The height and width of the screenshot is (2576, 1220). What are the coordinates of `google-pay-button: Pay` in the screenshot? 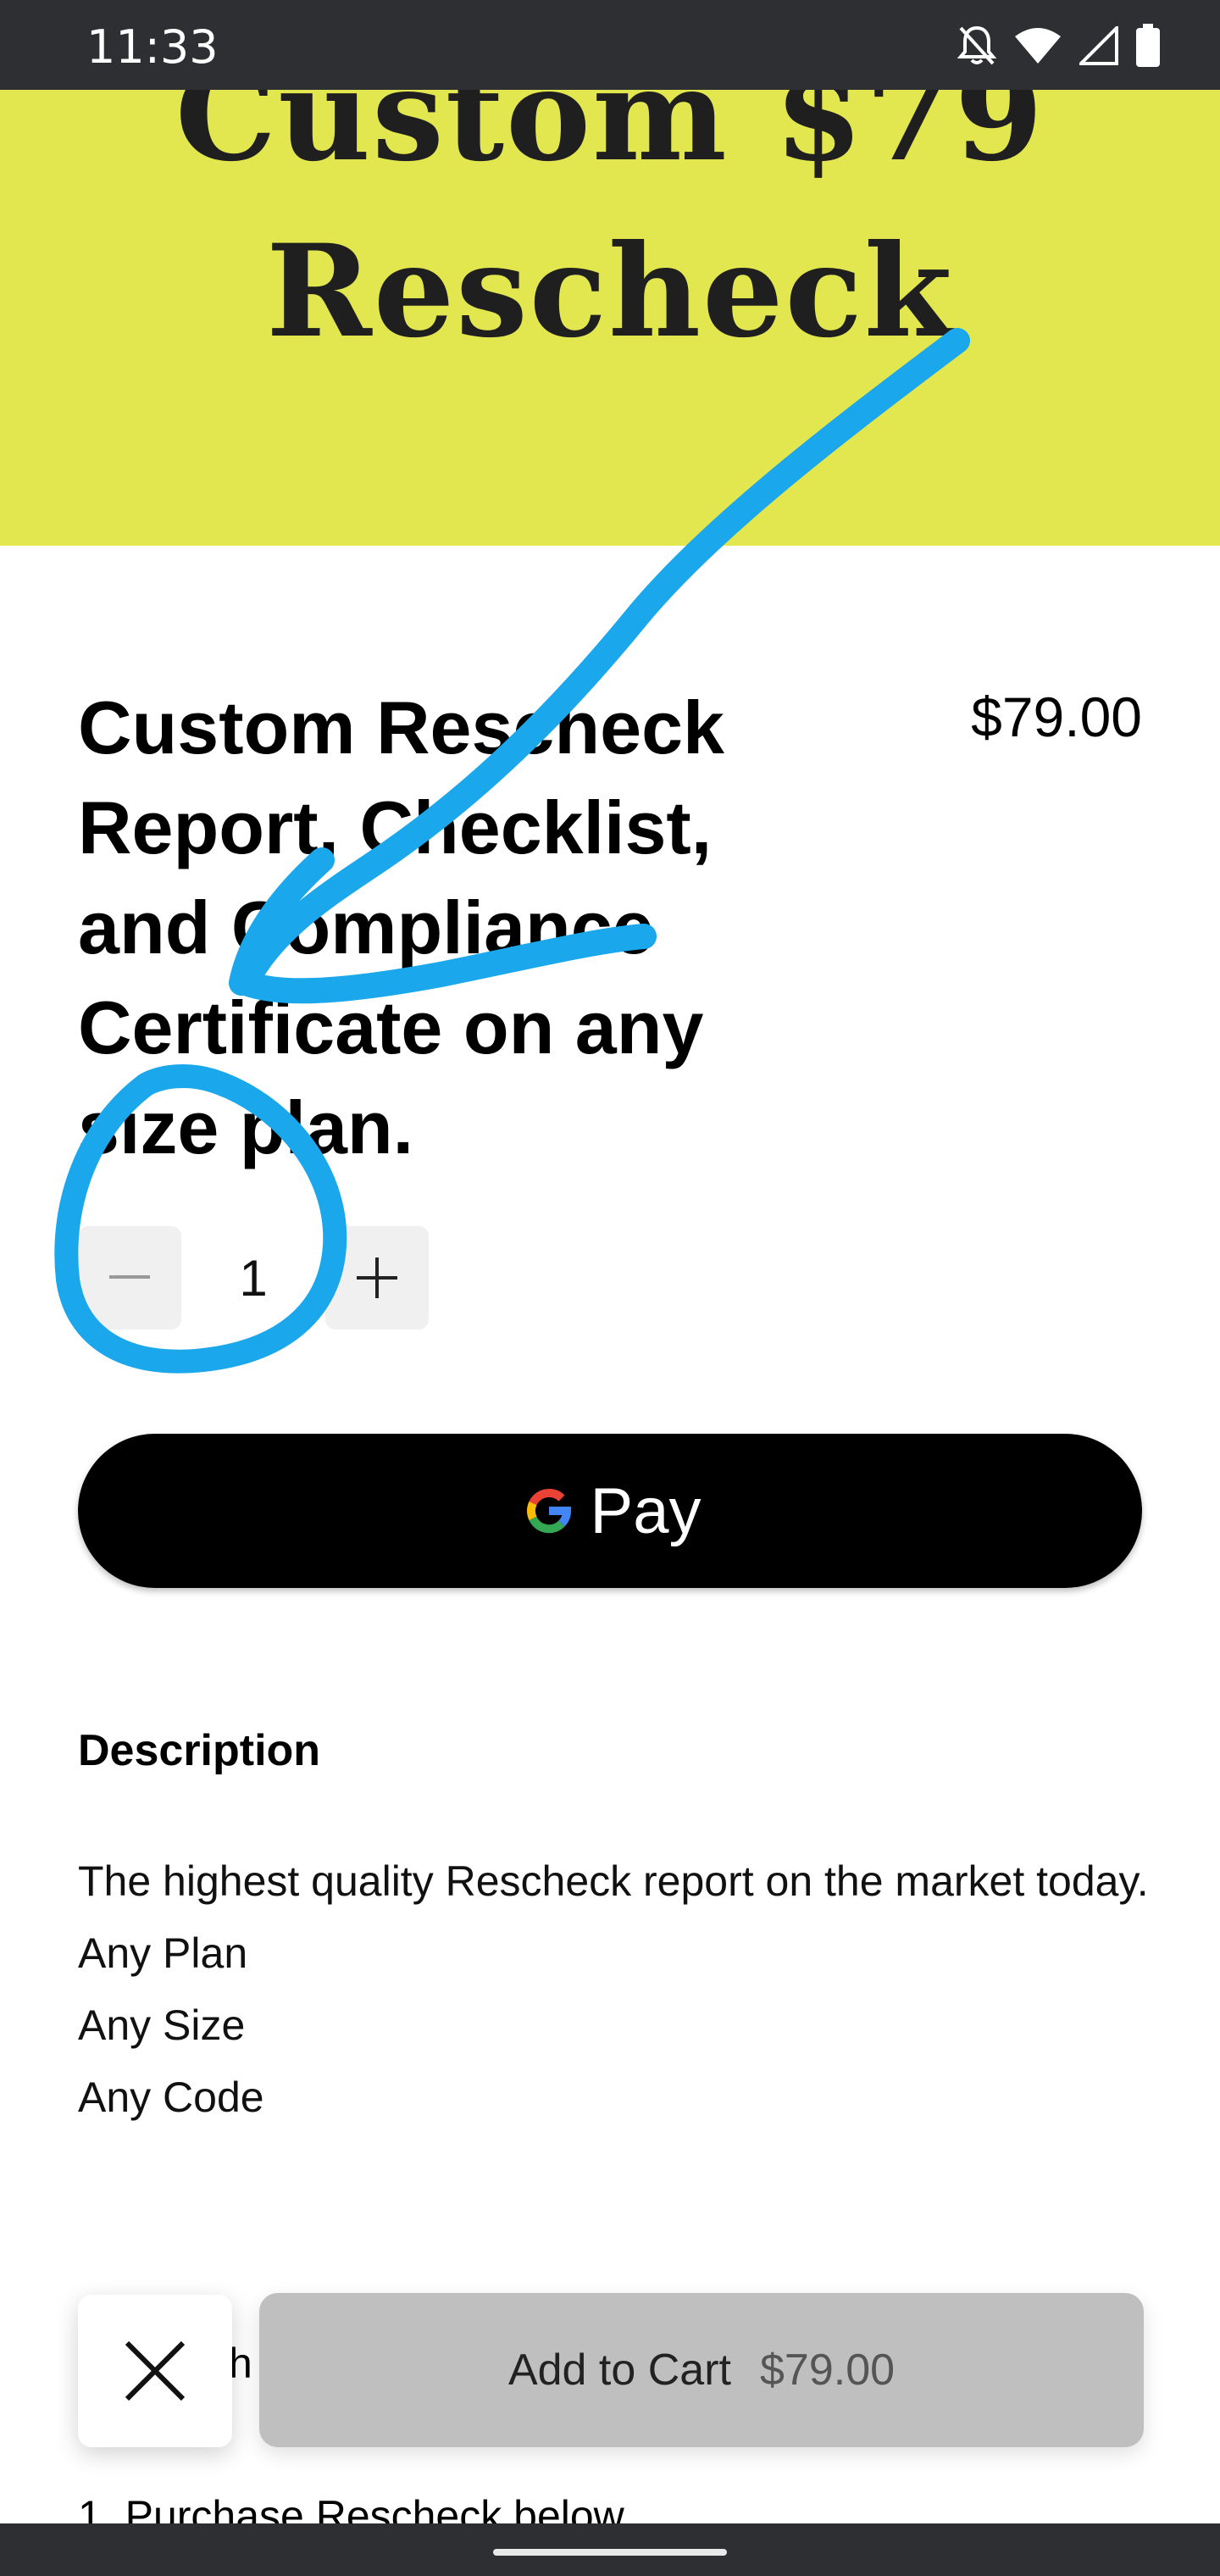 It's located at (610, 1511).